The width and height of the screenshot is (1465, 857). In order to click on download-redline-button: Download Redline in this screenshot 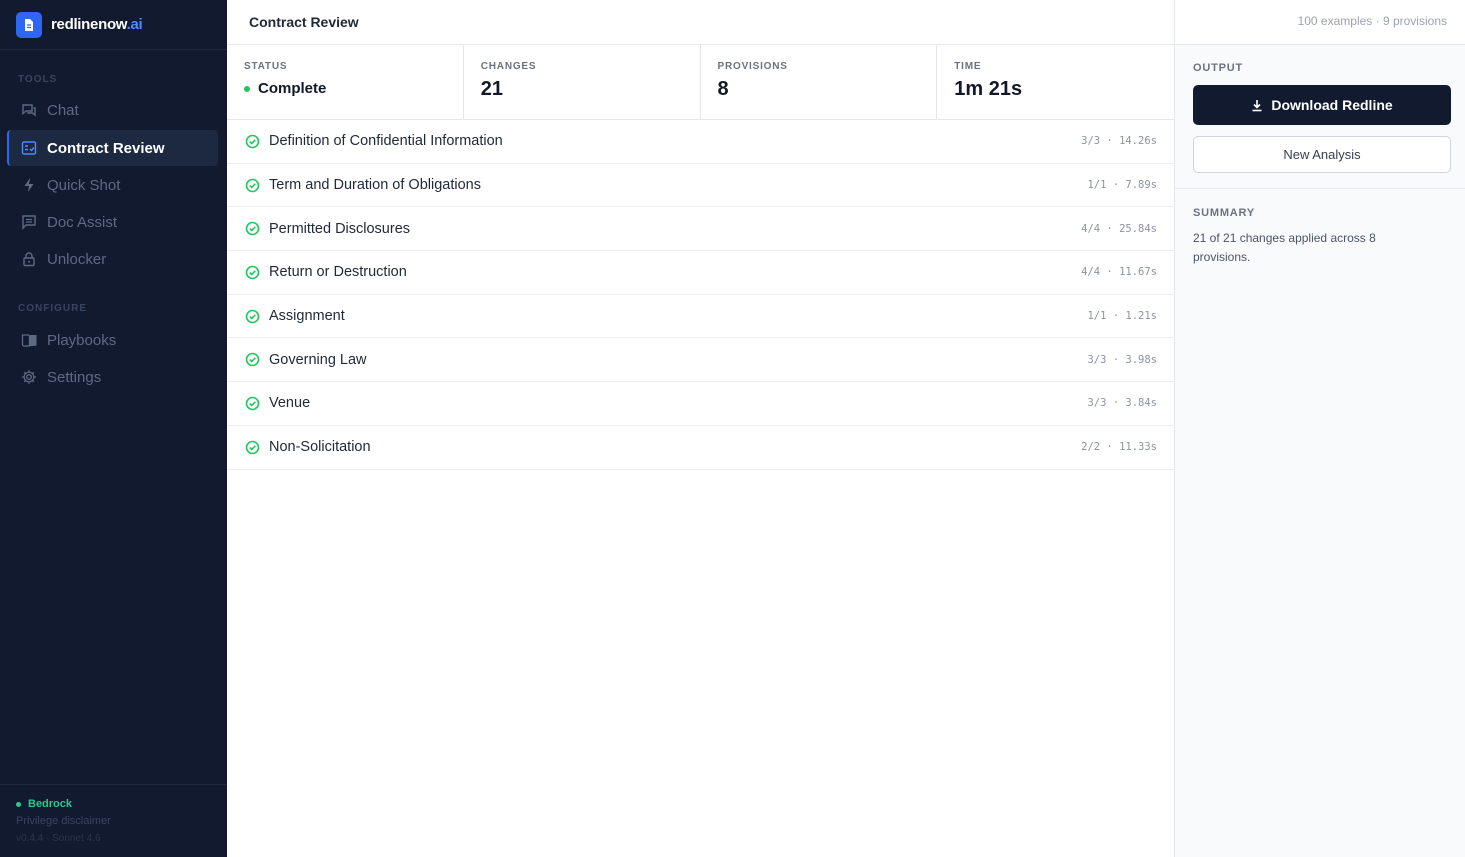, I will do `click(1322, 105)`.